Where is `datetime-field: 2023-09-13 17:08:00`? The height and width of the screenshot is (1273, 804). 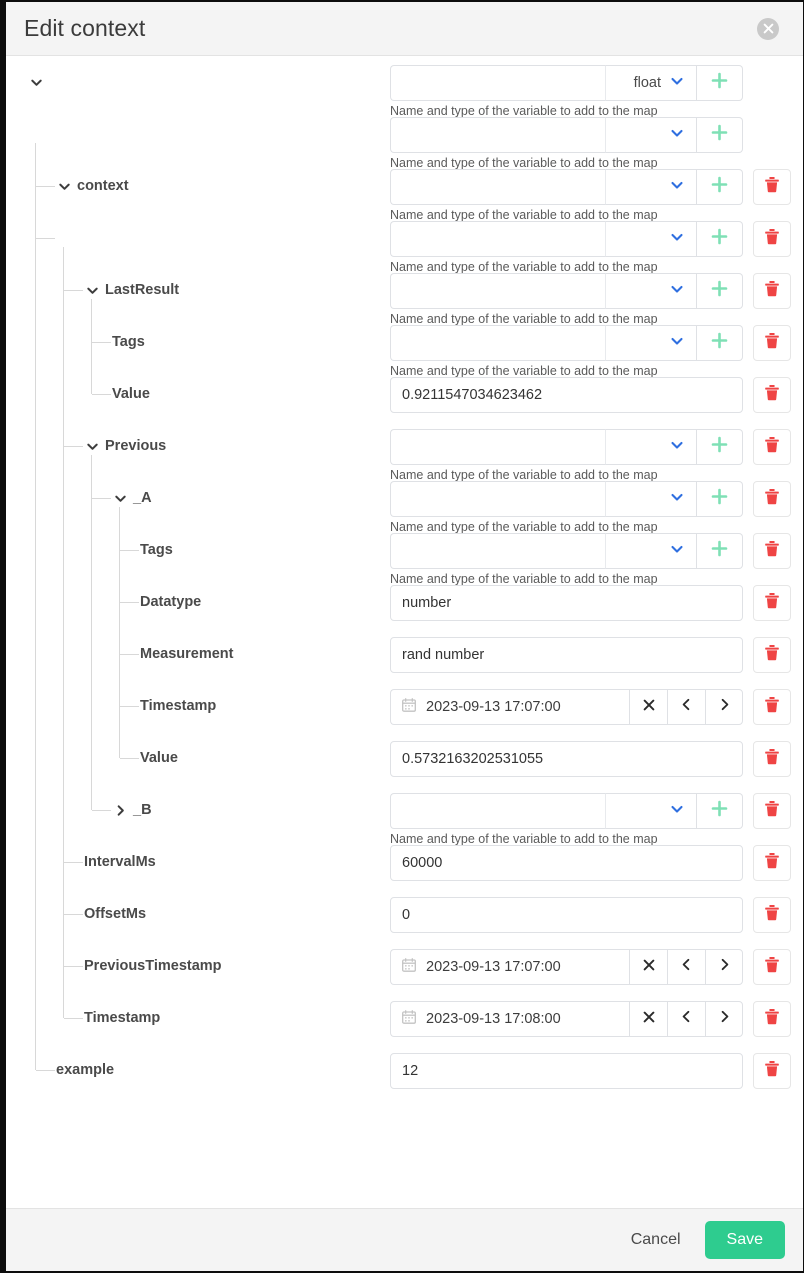 datetime-field: 2023-09-13 17:08:00 is located at coordinates (509, 1019).